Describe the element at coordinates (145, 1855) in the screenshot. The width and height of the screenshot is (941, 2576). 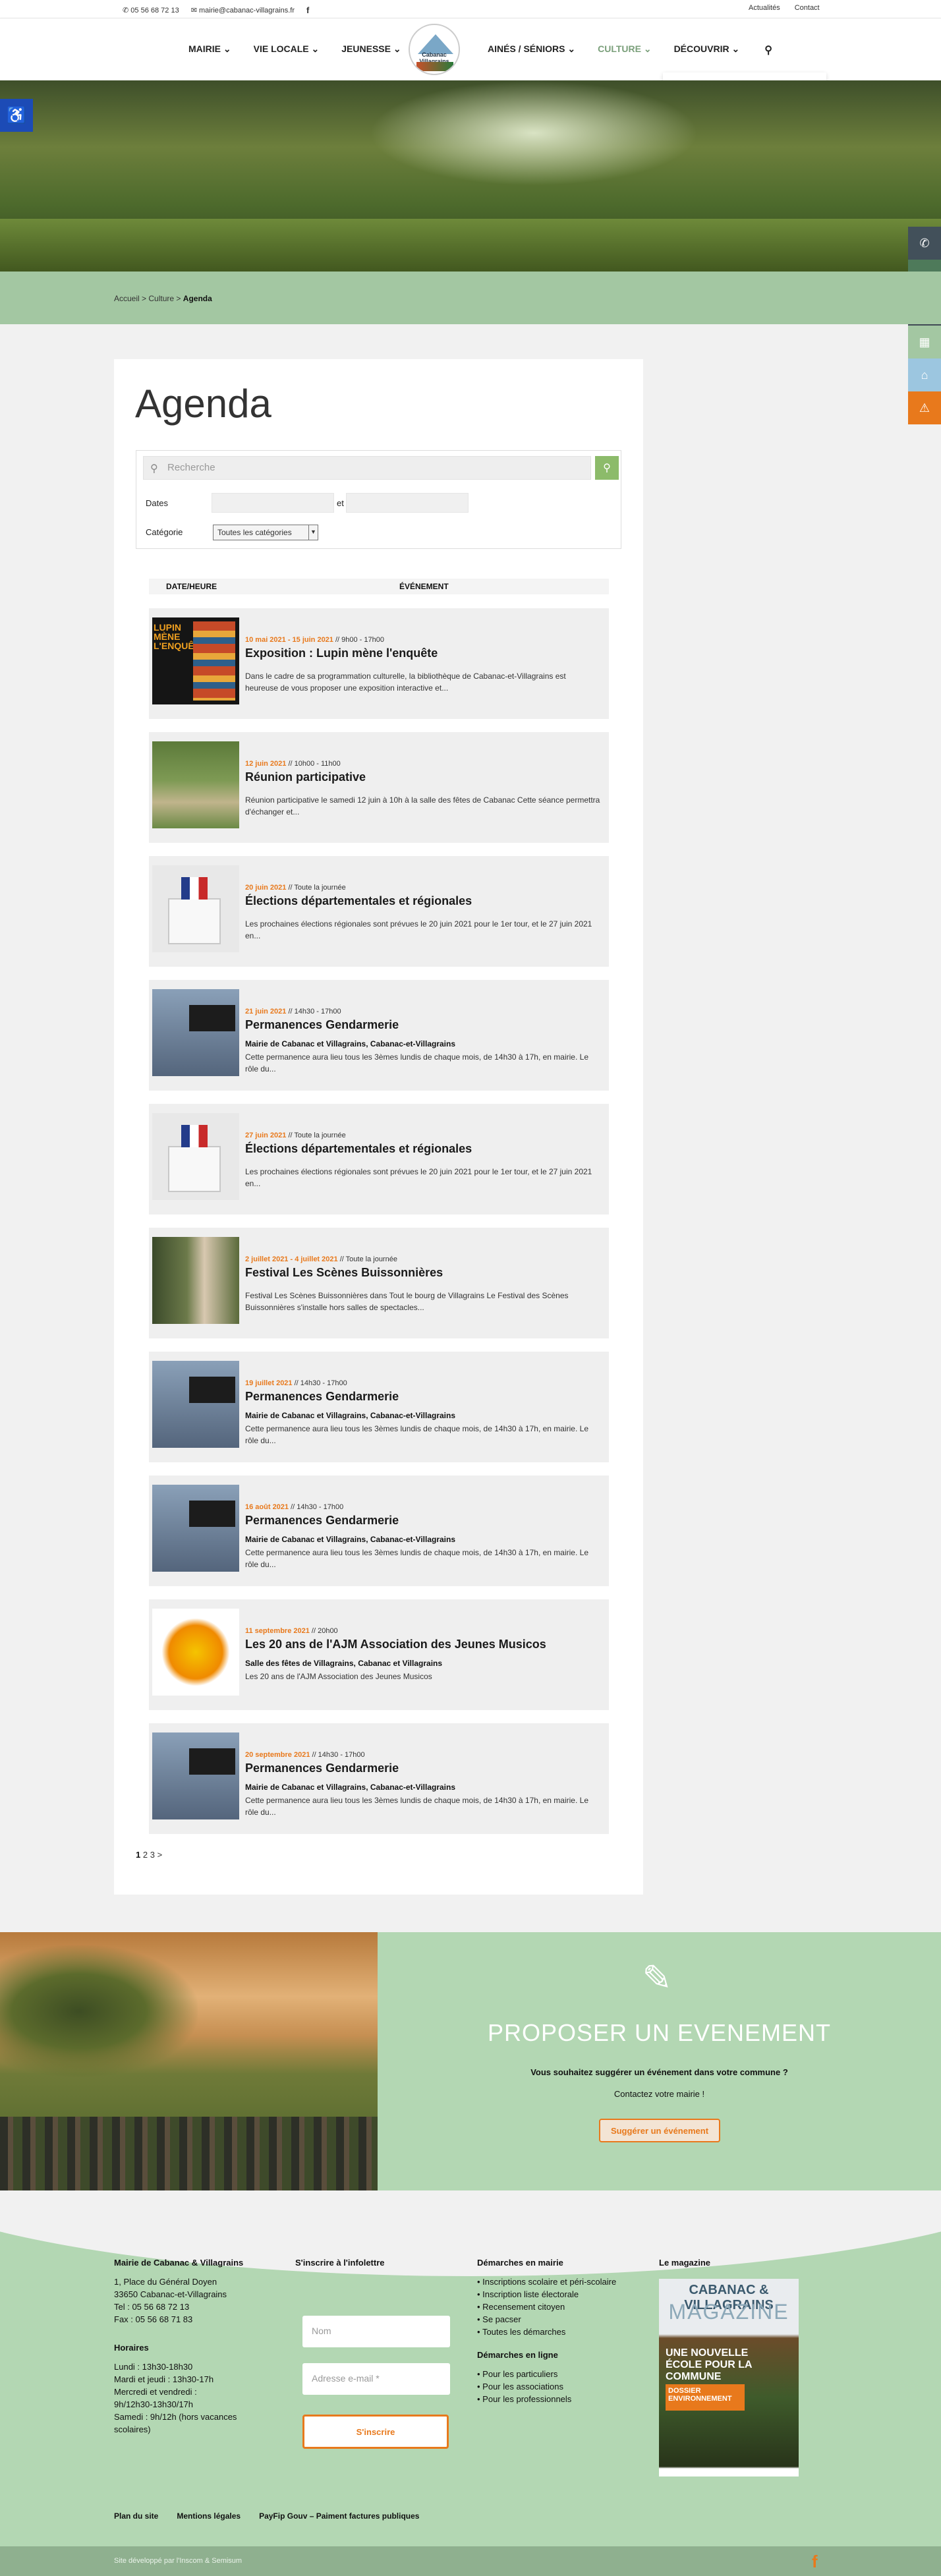
I see `page-2: 2` at that location.